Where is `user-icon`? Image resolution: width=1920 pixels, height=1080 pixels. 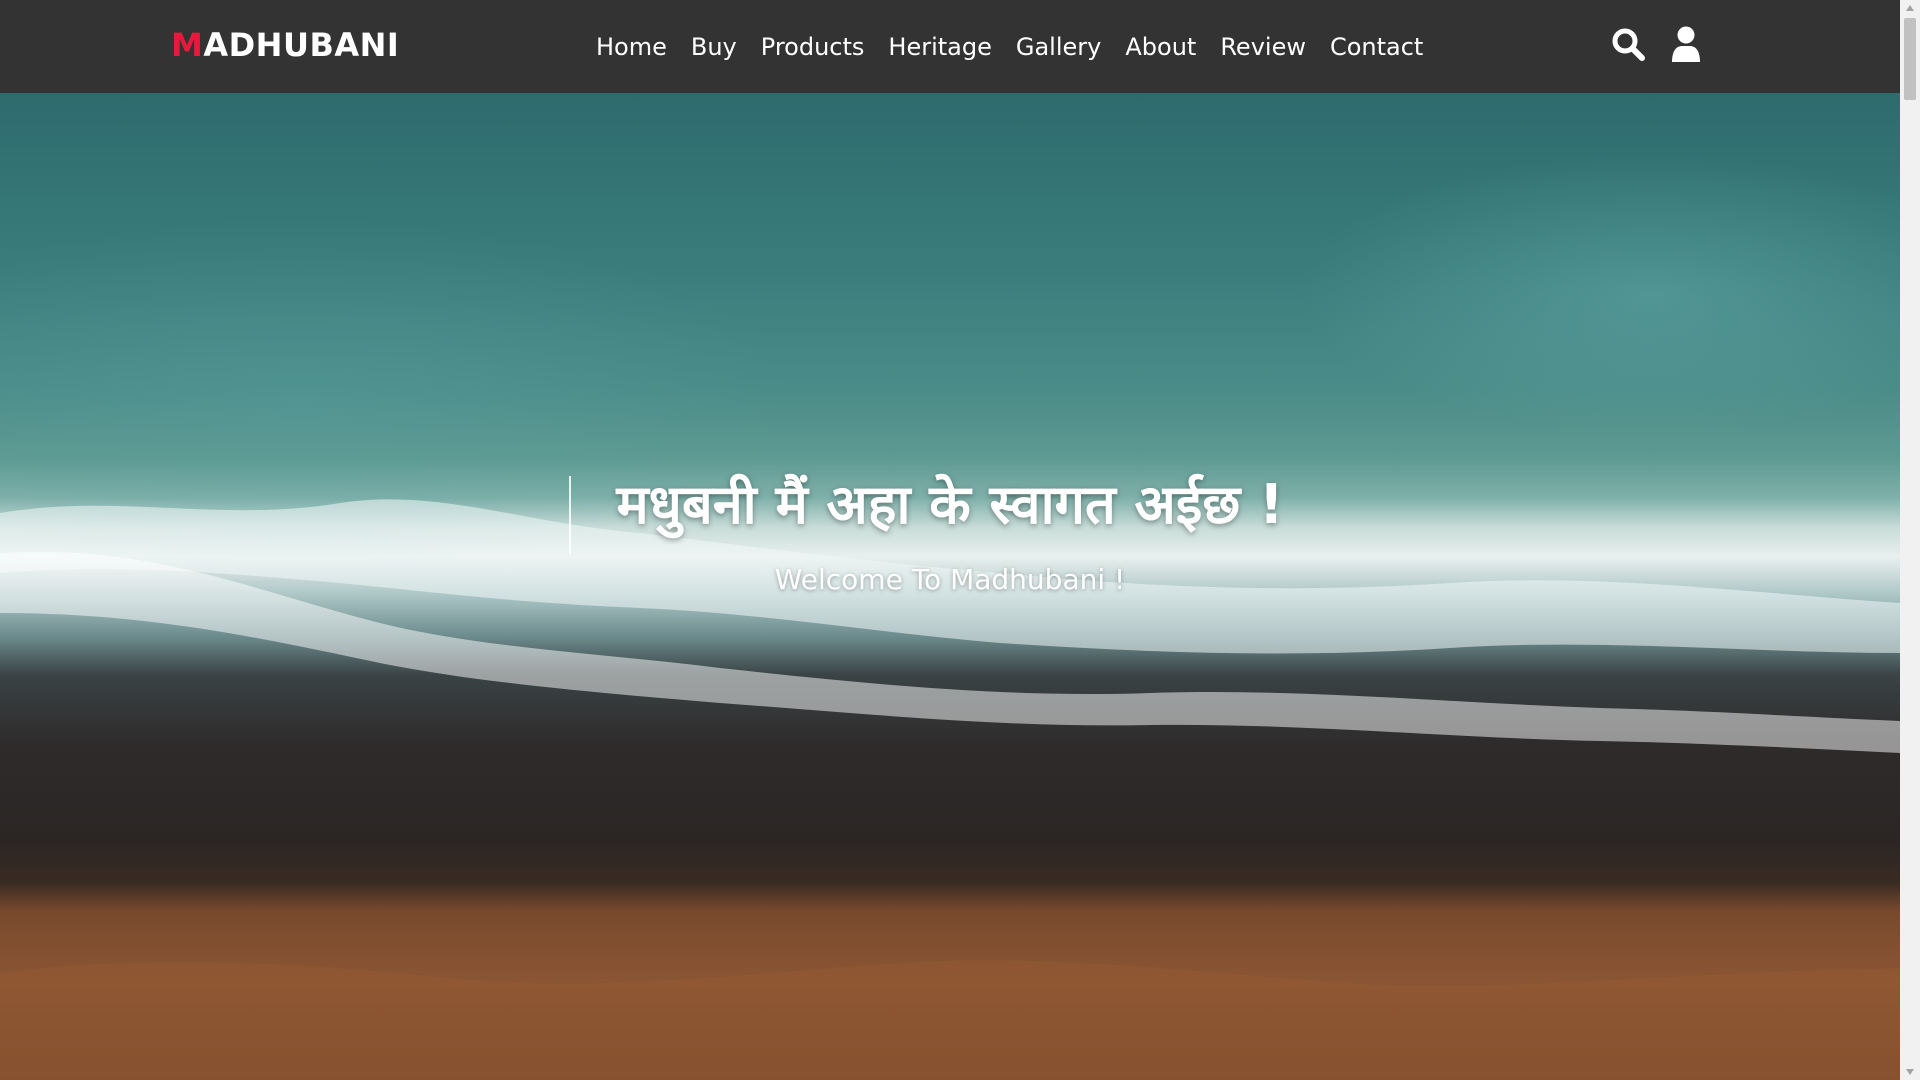 user-icon is located at coordinates (1686, 44).